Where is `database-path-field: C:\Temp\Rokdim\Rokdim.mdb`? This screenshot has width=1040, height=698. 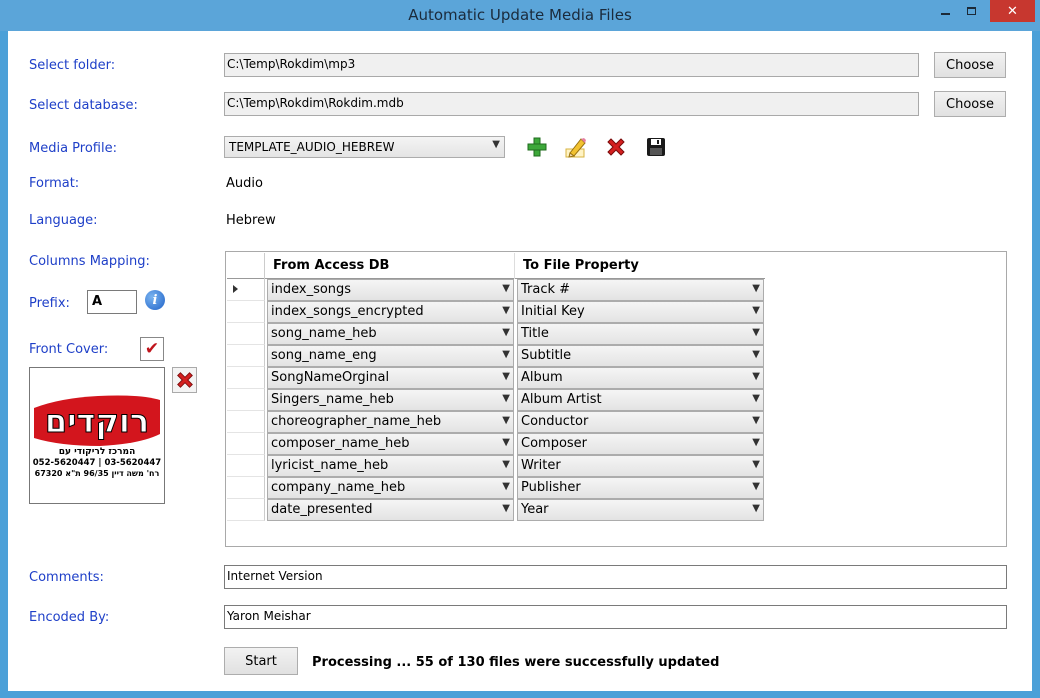 database-path-field: C:\Temp\Rokdim\Rokdim.mdb is located at coordinates (571, 104).